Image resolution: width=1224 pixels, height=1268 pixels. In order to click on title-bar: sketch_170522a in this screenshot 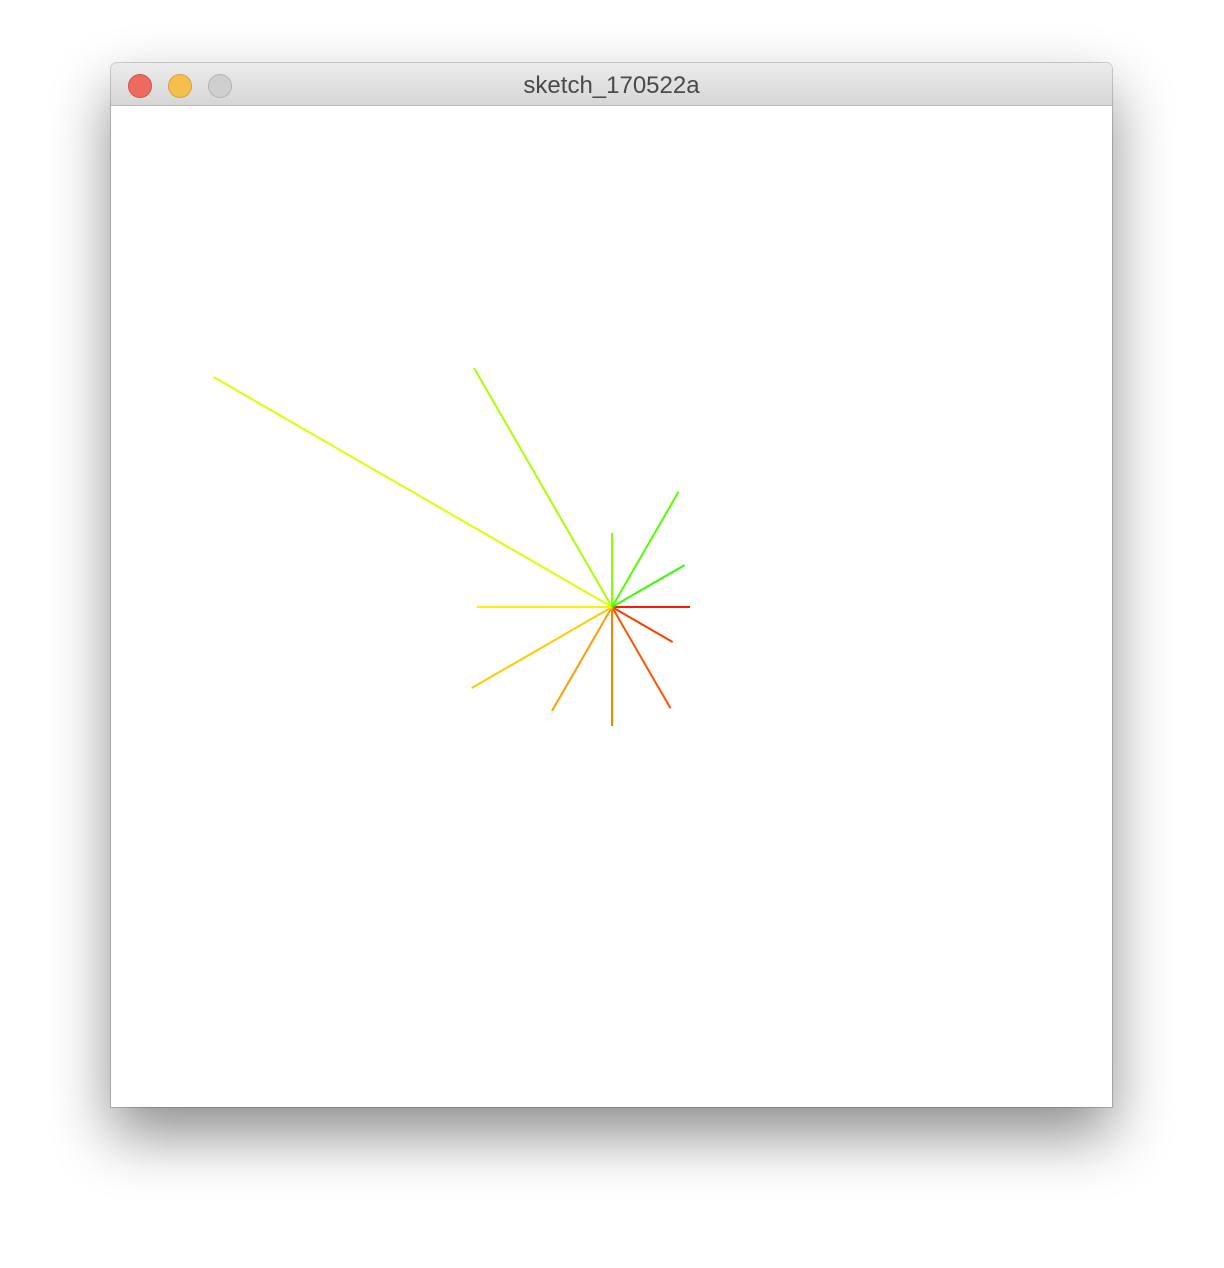, I will do `click(611, 84)`.